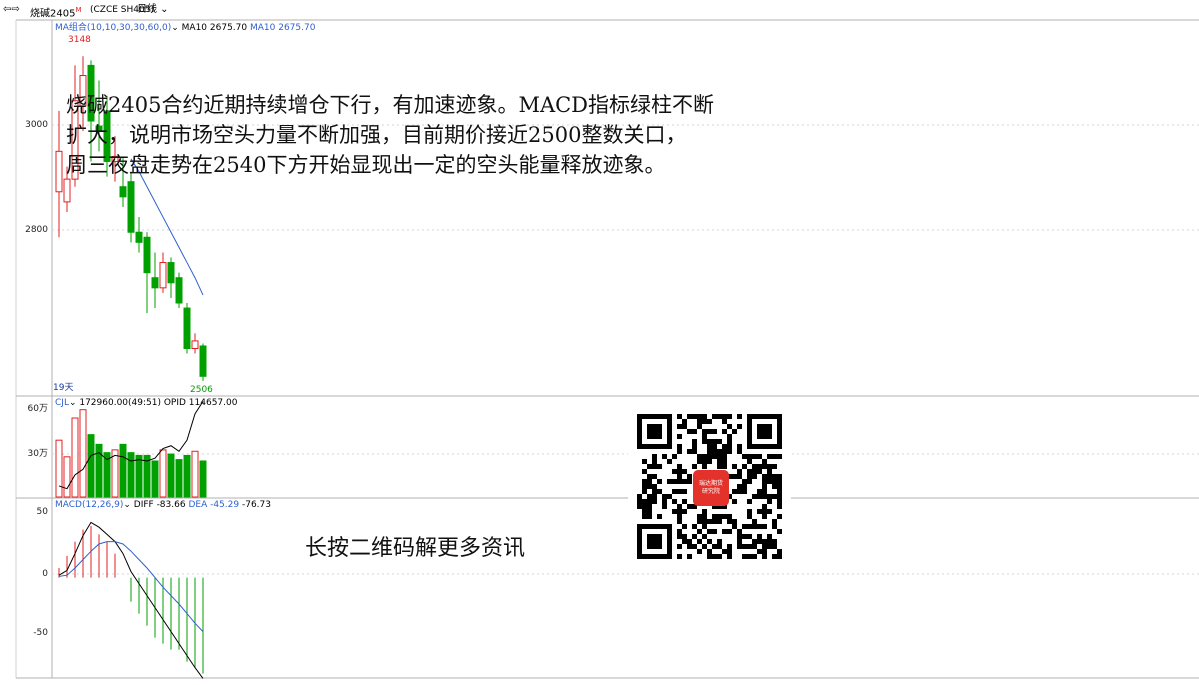 Image resolution: width=1199 pixels, height=685 pixels. Describe the element at coordinates (89, 505) in the screenshot. I see `macd-indicator-label: MACD(12,26,9)` at that location.